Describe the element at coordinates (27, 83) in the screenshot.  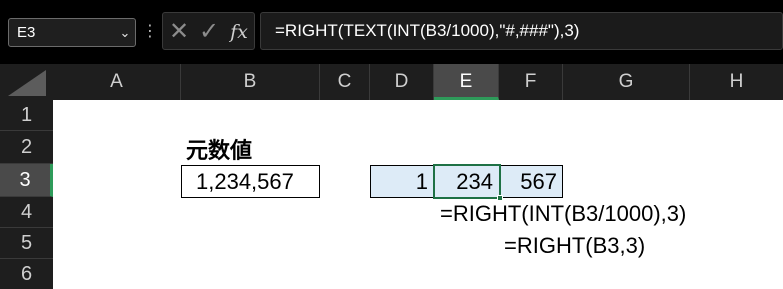
I see `select-all-icon` at that location.